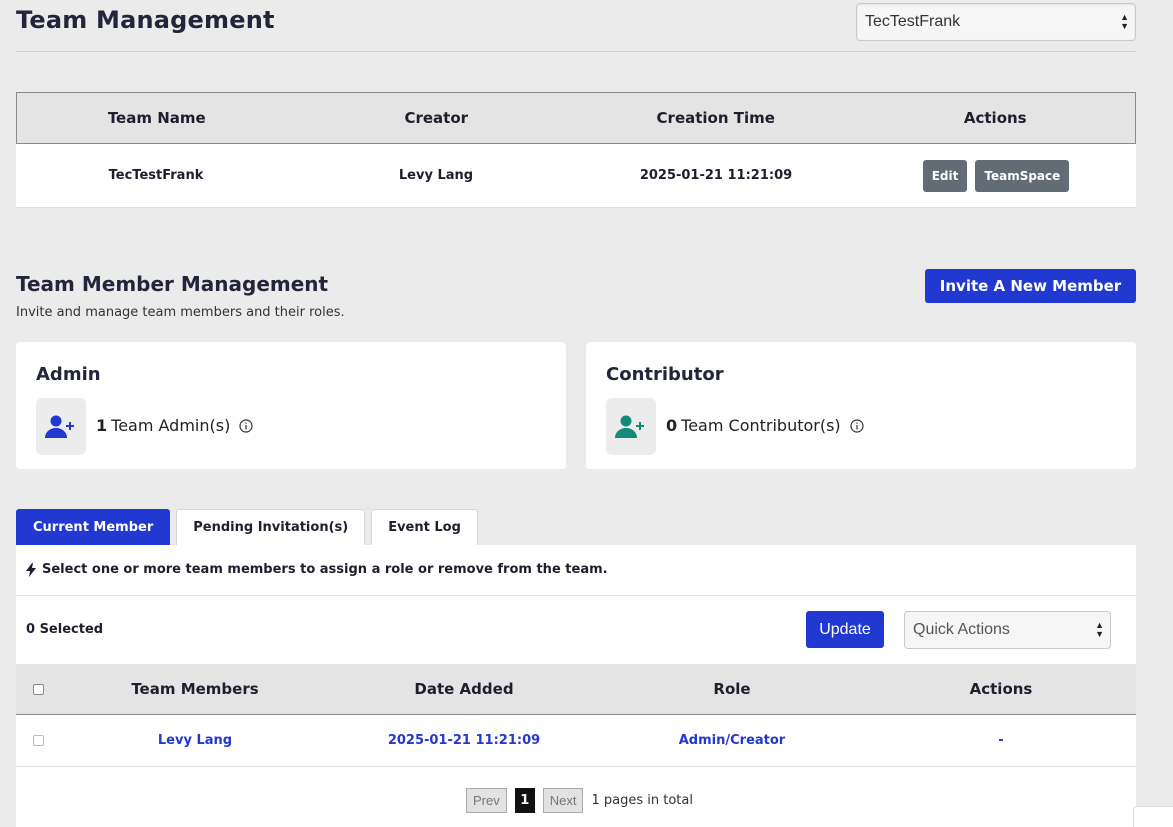 The image size is (1173, 827). Describe the element at coordinates (291, 405) in the screenshot. I see `admin-card: Admin 1 Team Admin(s)` at that location.